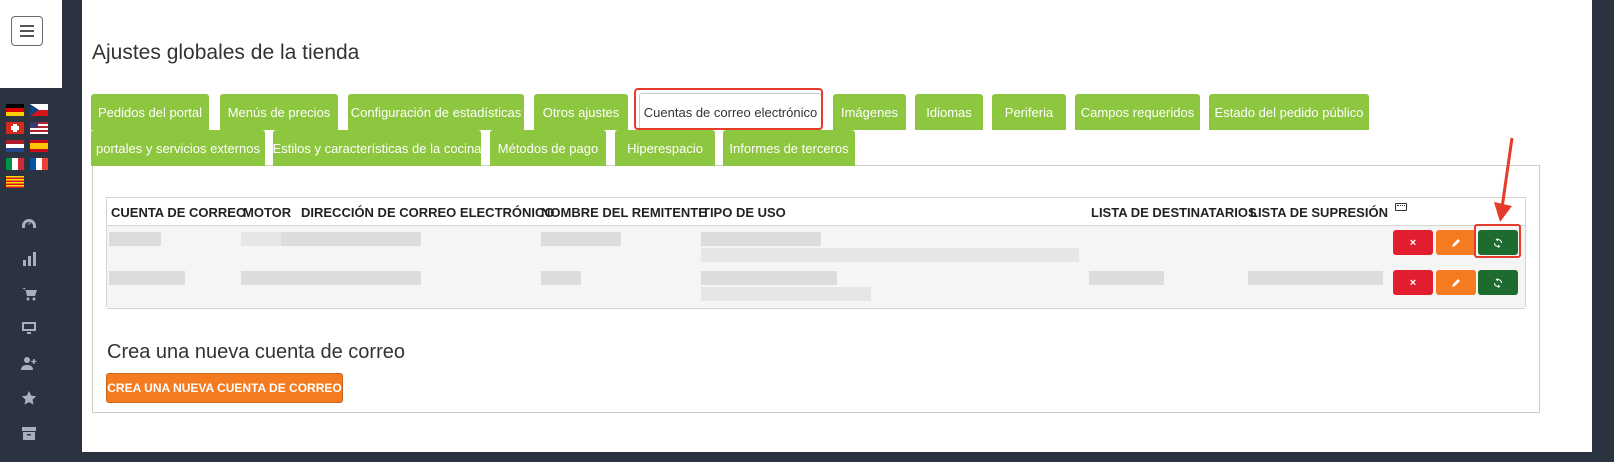  Describe the element at coordinates (1401, 207) in the screenshot. I see `keyboard-icon` at that location.